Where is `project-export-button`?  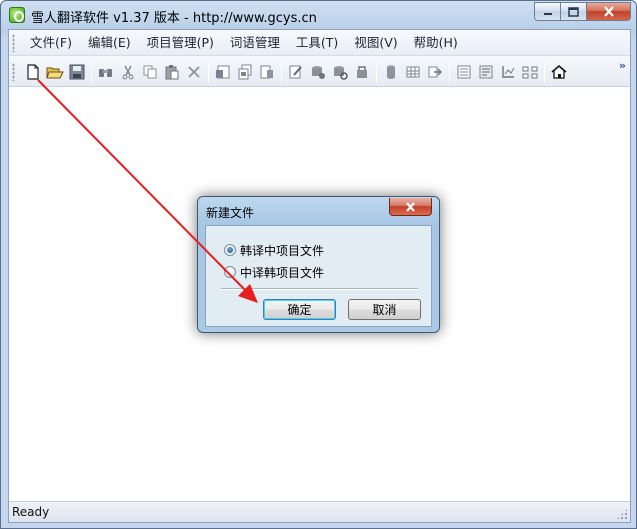
project-export-button is located at coordinates (267, 72).